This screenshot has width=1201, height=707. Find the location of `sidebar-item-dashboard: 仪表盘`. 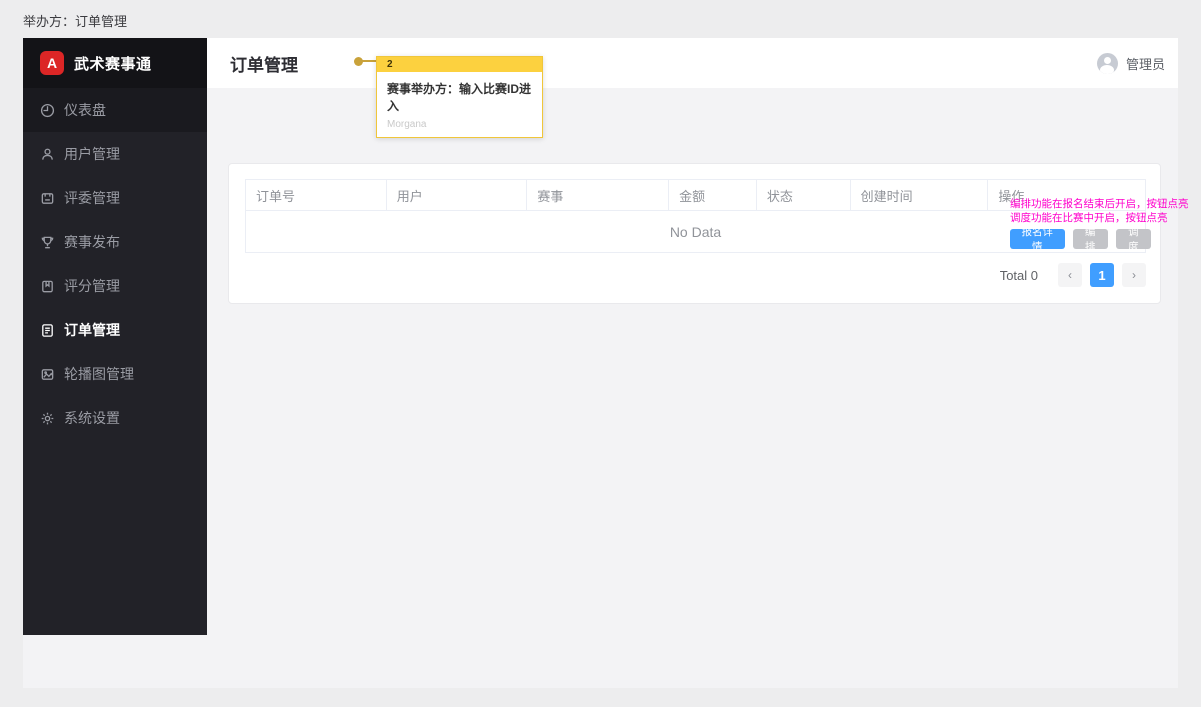

sidebar-item-dashboard: 仪表盘 is located at coordinates (115, 110).